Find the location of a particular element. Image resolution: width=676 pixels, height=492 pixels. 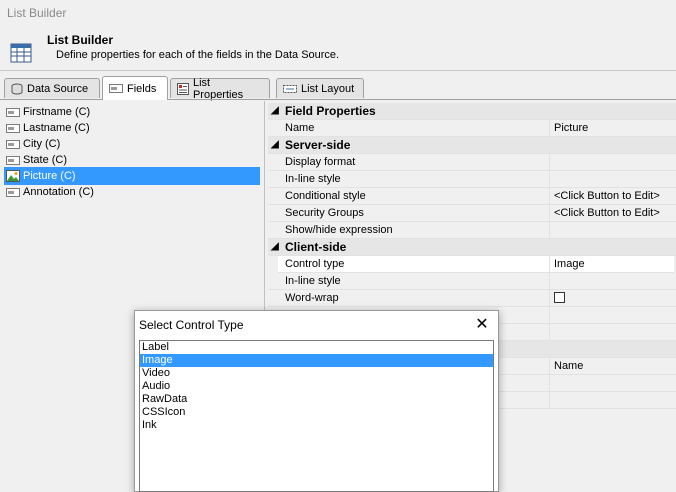

property-row-security-groups: Security Groups <Click Button to Edit> is located at coordinates (472, 213).